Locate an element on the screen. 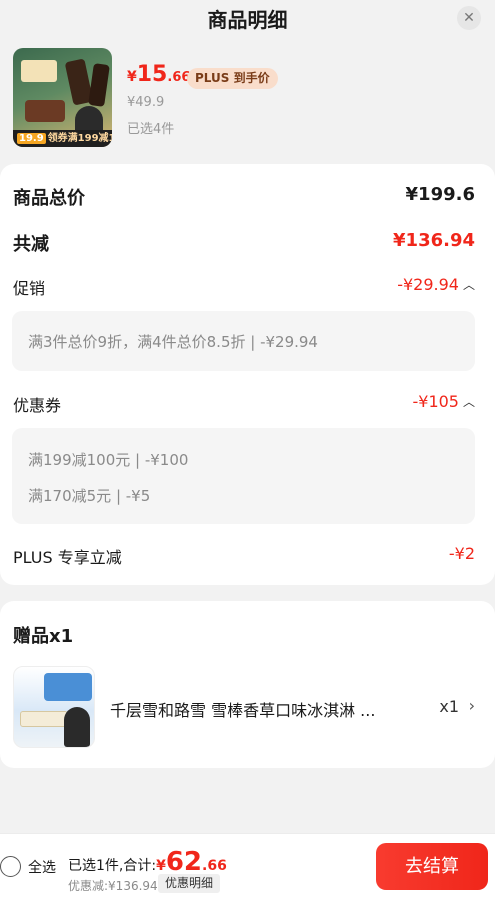  original-price: ¥49.9 is located at coordinates (146, 102).